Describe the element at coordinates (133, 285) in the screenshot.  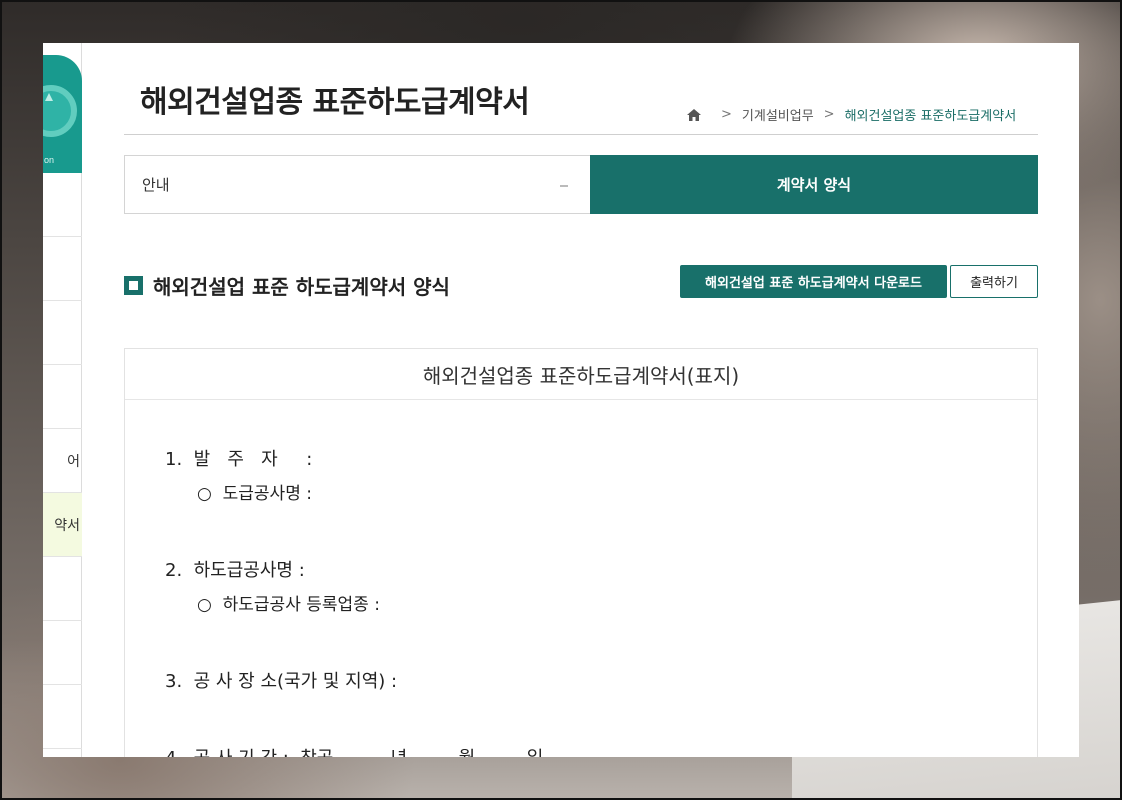
I see `section-square-icon` at that location.